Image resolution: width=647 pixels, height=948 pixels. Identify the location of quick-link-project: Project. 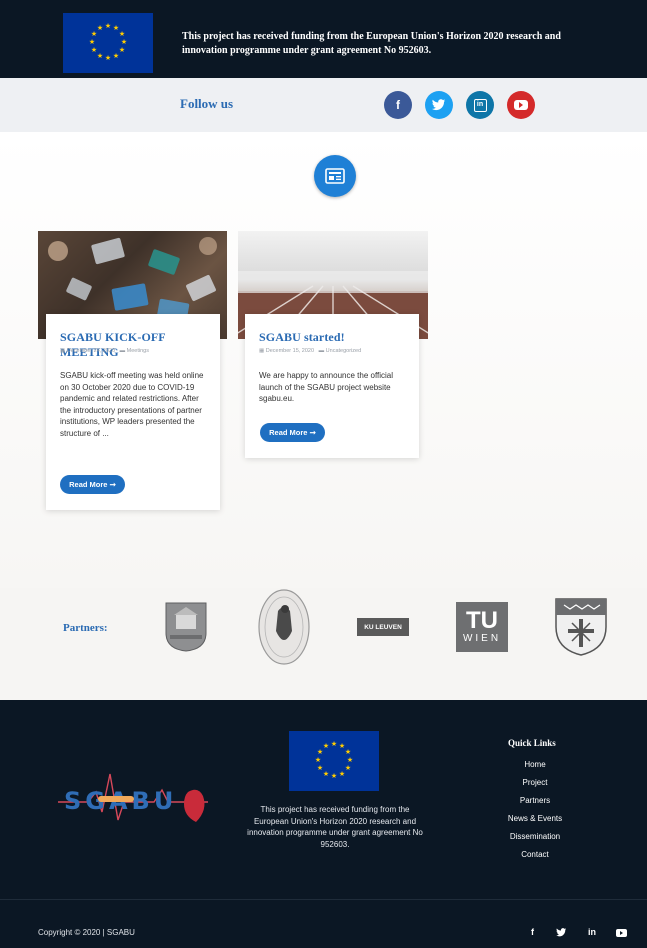
(535, 782).